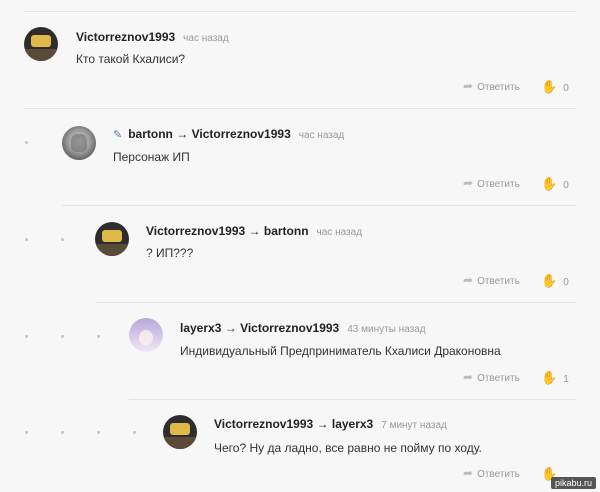  What do you see at coordinates (170, 253) in the screenshot?
I see `comment-text: ? ИП???` at bounding box center [170, 253].